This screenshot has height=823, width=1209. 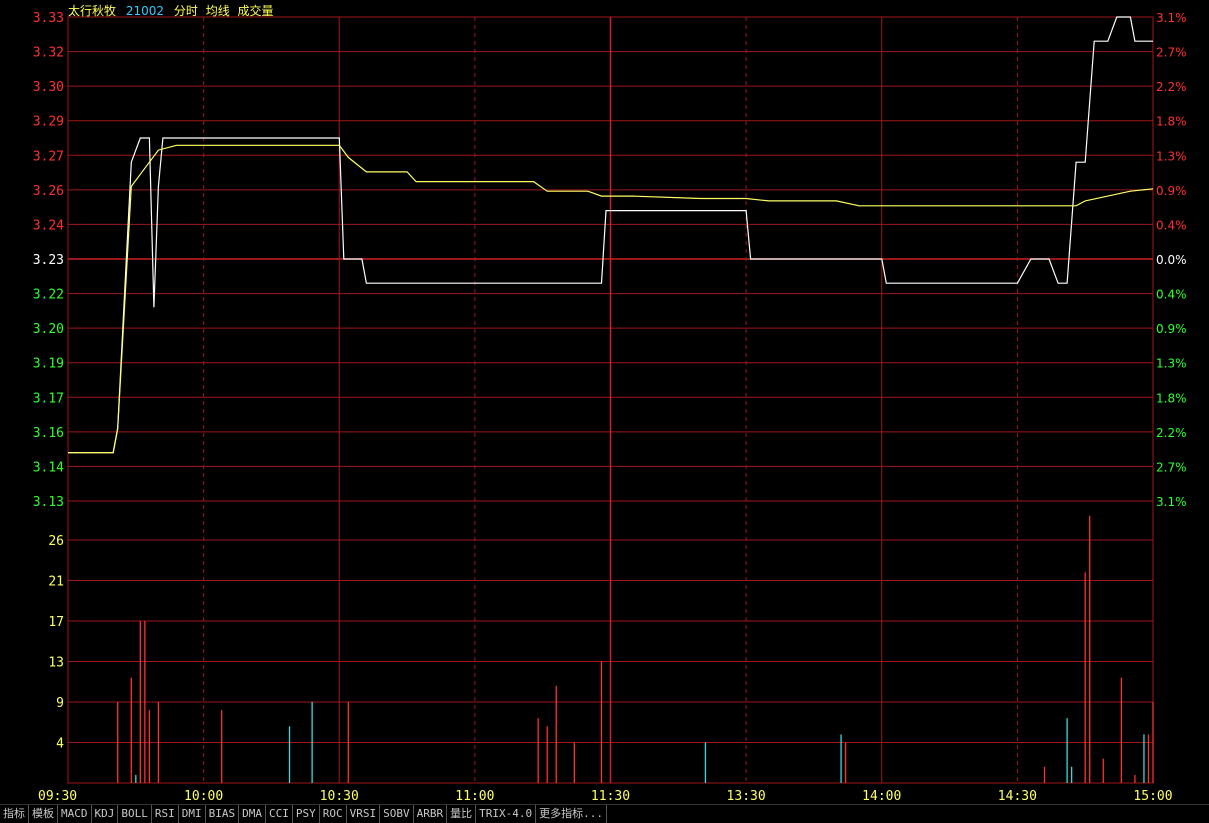 What do you see at coordinates (56, 582) in the screenshot?
I see `volume-tick-label: 21` at bounding box center [56, 582].